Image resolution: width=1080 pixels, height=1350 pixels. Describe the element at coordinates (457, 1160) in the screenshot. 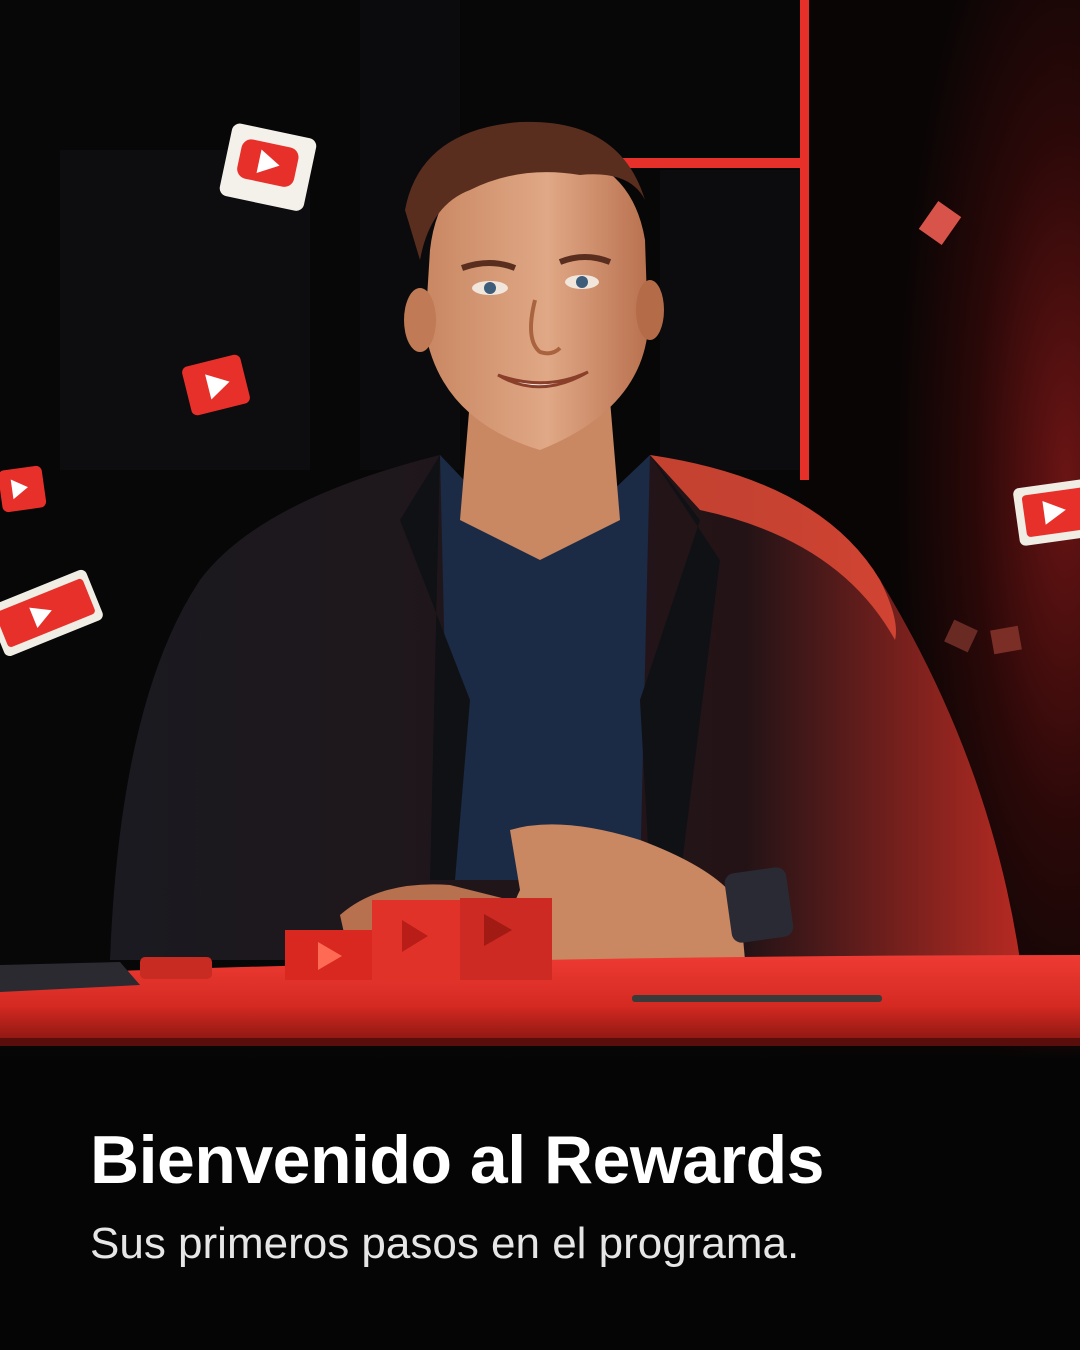

I see `welcome-title: Bienvenido al Rewards` at that location.